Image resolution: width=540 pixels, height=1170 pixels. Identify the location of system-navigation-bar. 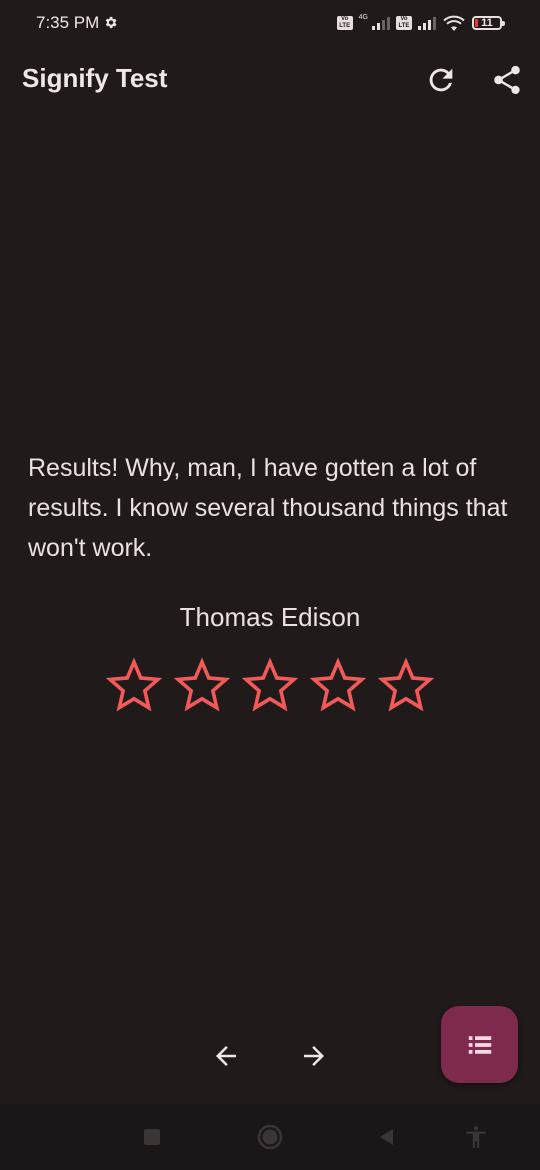
(270, 1137).